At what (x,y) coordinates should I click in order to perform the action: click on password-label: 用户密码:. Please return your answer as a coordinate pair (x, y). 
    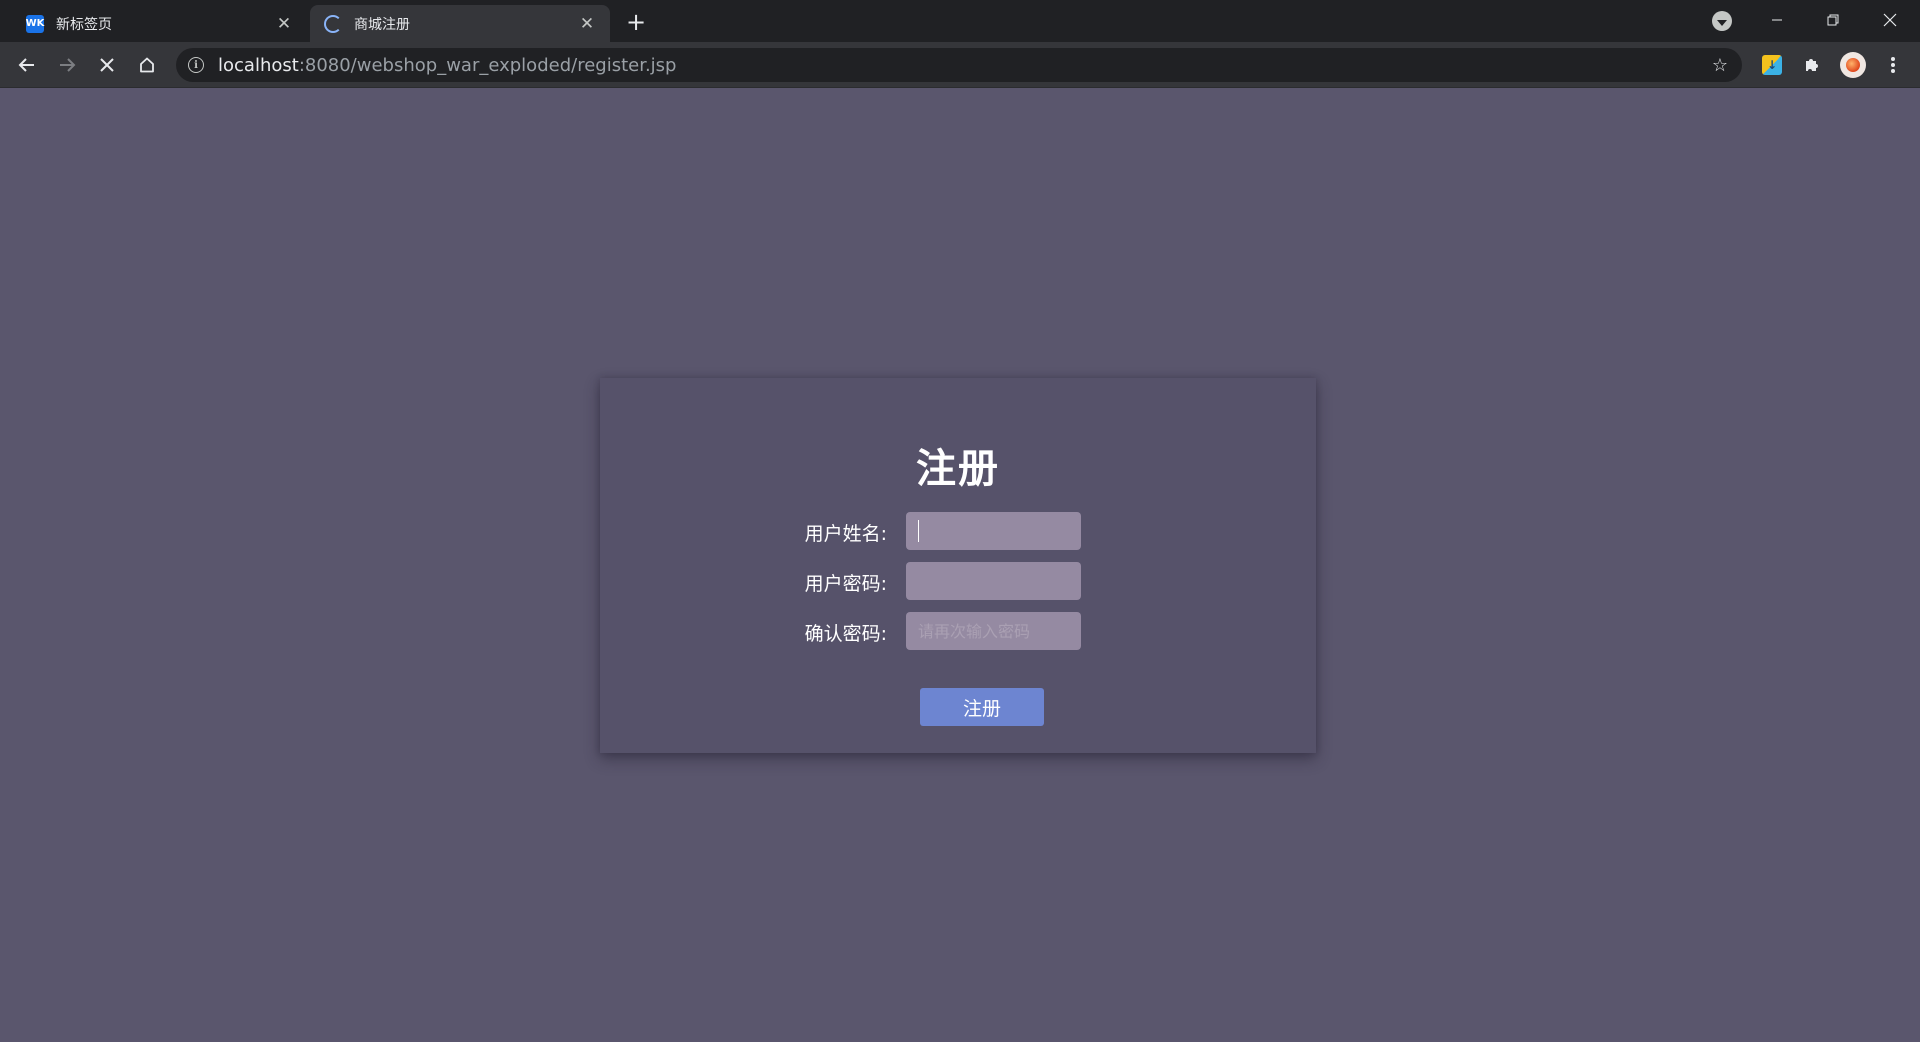
    Looking at the image, I should click on (845, 584).